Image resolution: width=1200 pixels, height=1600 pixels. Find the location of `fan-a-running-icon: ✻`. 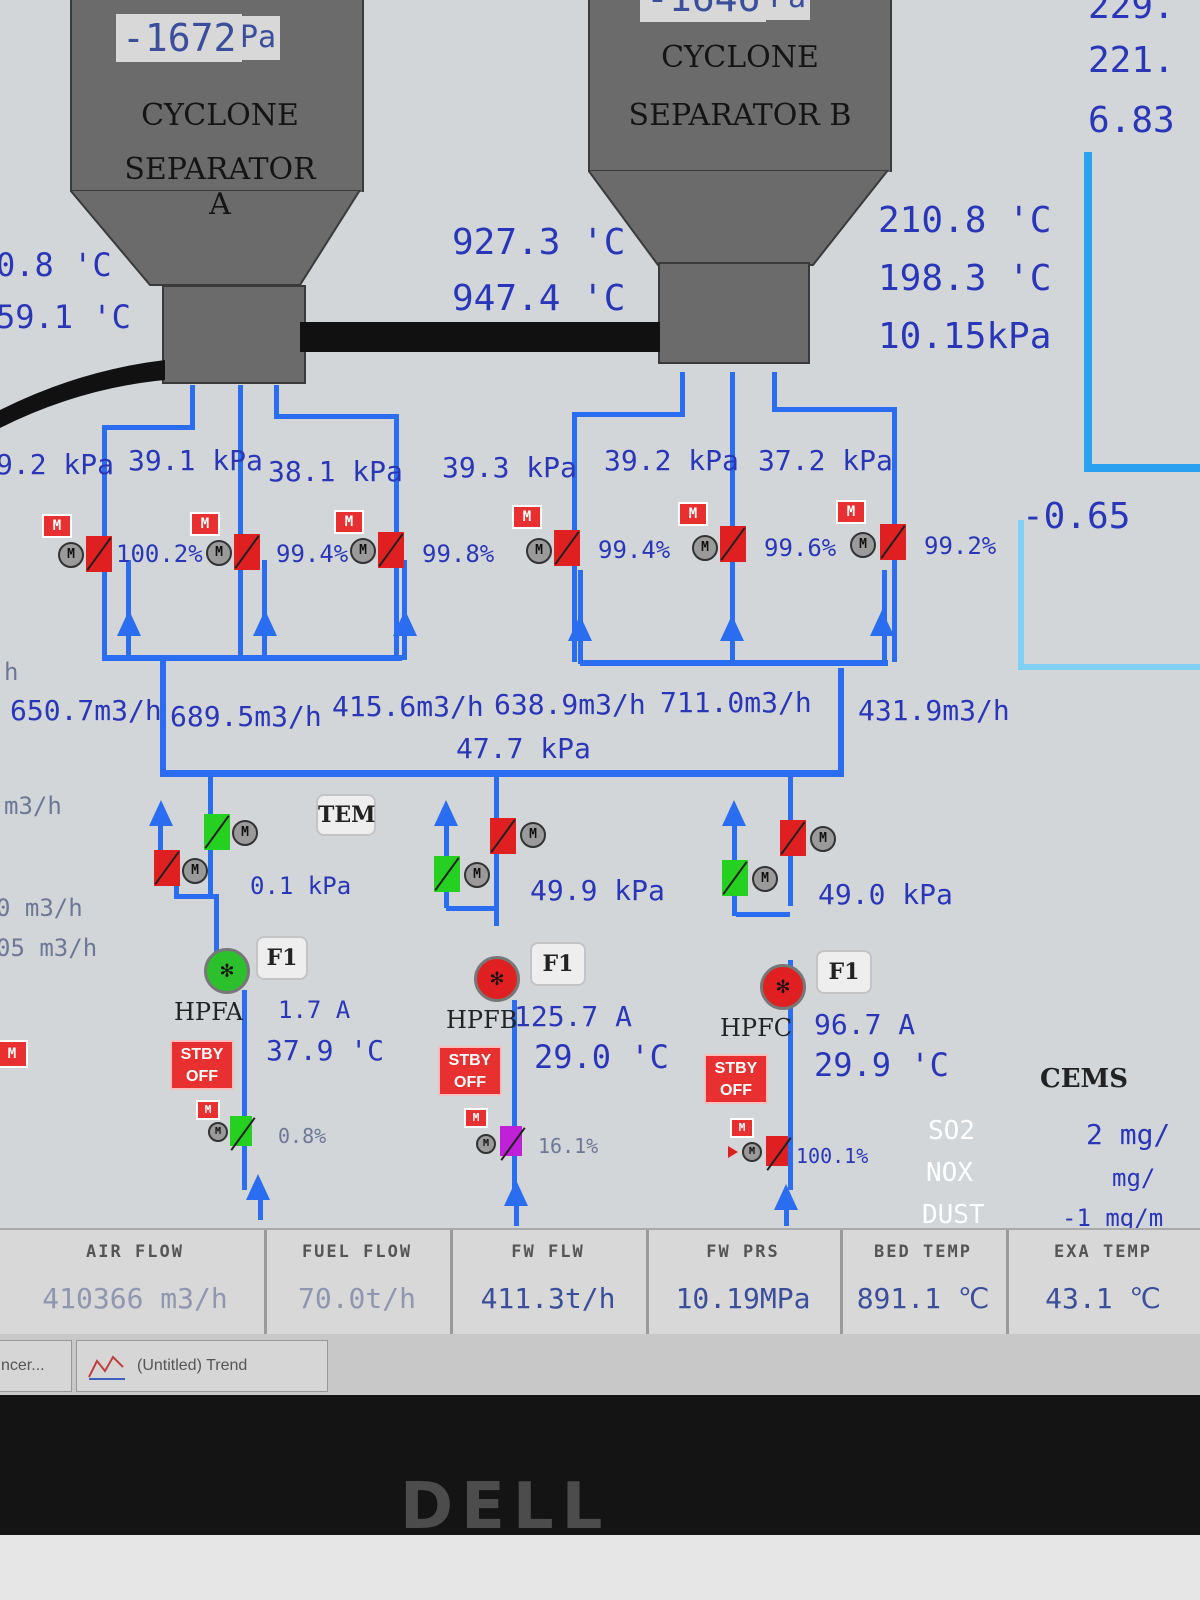

fan-a-running-icon: ✻ is located at coordinates (227, 971).